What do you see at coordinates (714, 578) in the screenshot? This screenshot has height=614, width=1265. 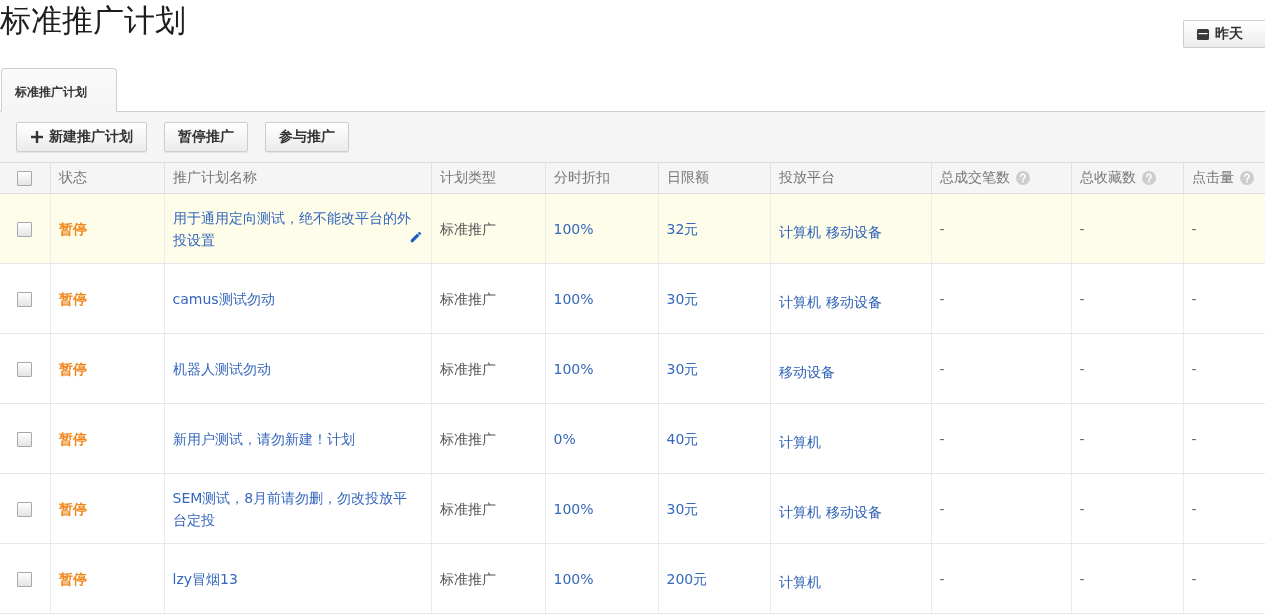 I see `daily-limit-cell: 200元` at bounding box center [714, 578].